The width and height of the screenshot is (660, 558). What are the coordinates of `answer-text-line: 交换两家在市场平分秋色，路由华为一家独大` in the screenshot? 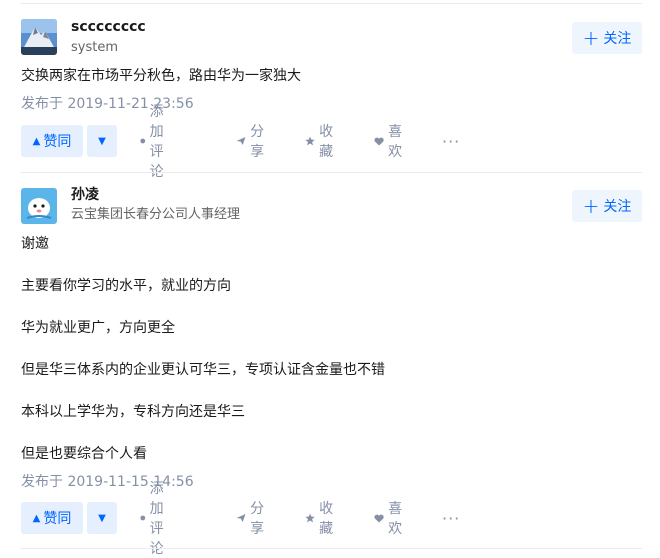 It's located at (161, 76).